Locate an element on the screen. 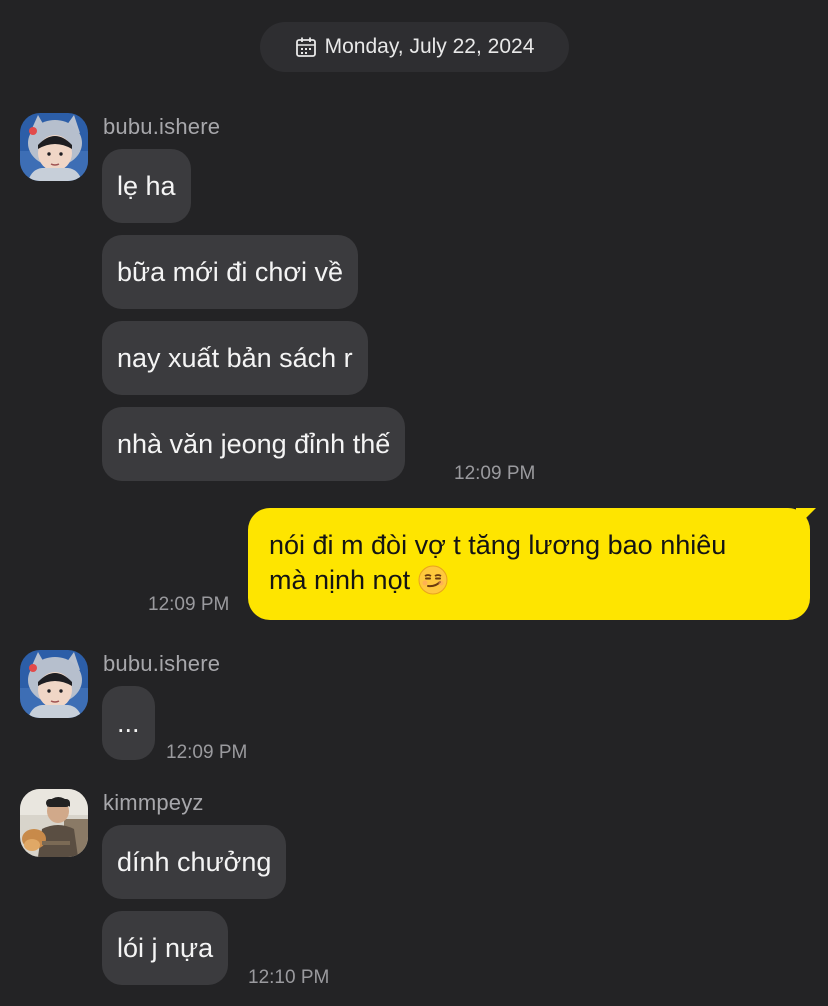 The height and width of the screenshot is (1006, 828). bubble-tail is located at coordinates (806, 518).